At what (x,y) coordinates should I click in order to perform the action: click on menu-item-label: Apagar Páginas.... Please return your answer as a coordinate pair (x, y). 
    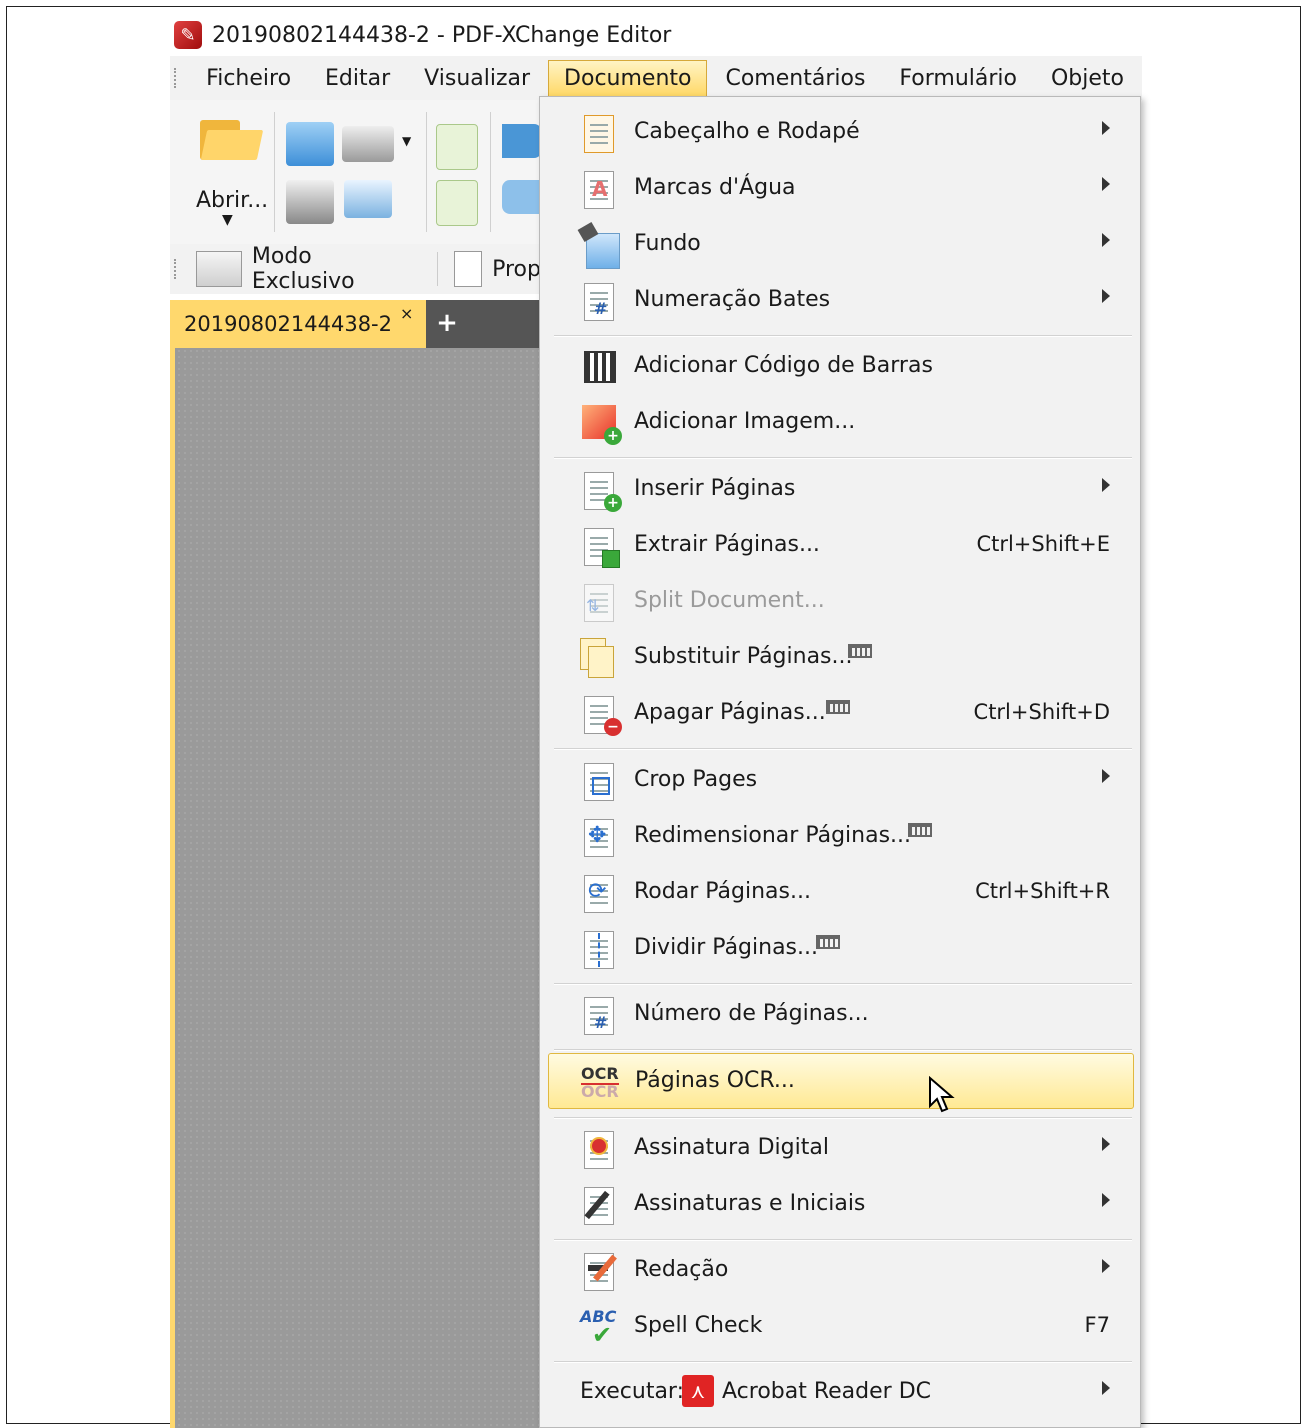
    Looking at the image, I should click on (730, 712).